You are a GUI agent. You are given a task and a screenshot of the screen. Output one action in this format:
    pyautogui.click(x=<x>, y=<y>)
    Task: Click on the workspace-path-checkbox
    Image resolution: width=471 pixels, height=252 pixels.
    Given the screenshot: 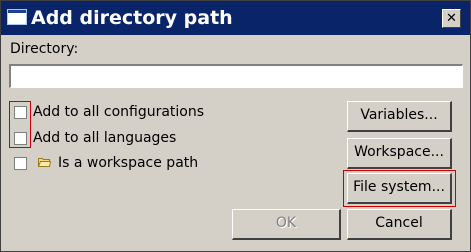 What is the action you would take?
    pyautogui.click(x=20, y=163)
    